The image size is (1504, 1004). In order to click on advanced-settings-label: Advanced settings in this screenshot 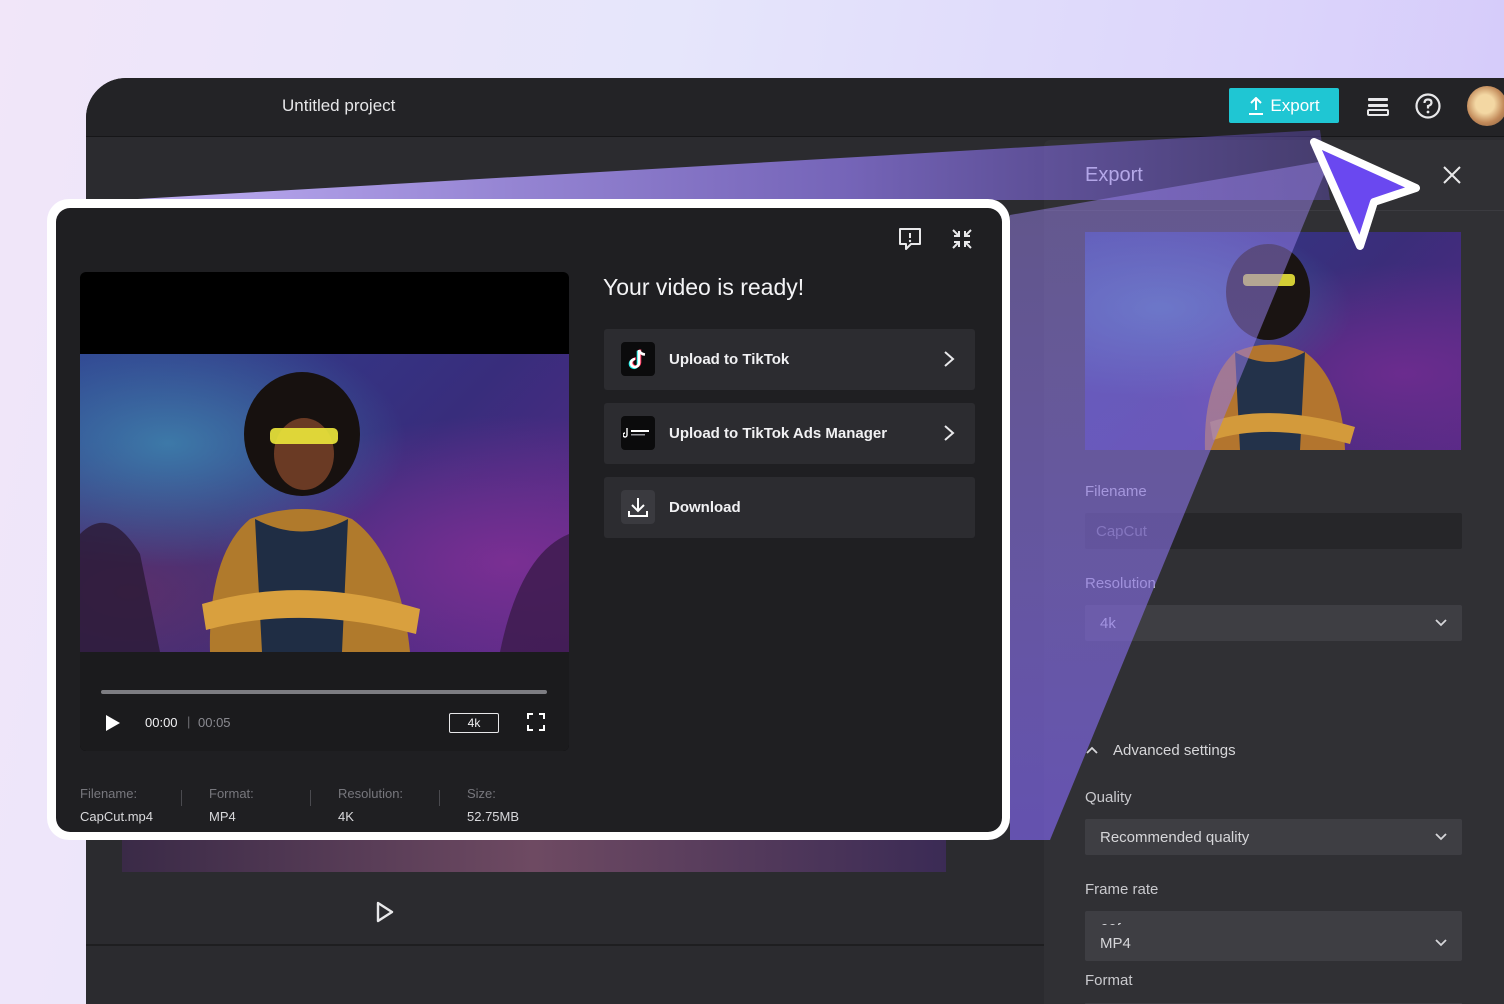, I will do `click(1174, 750)`.